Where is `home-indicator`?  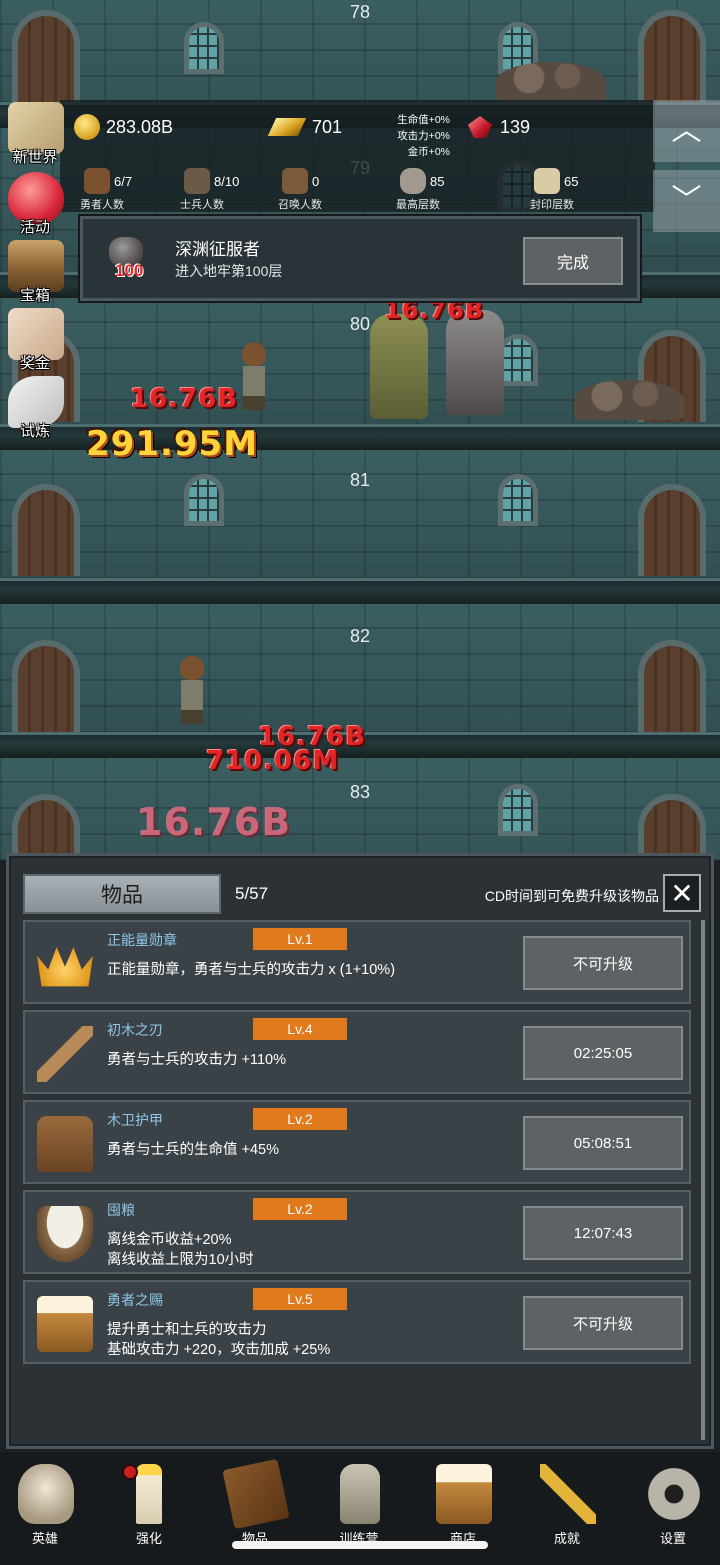 home-indicator is located at coordinates (360, 1545).